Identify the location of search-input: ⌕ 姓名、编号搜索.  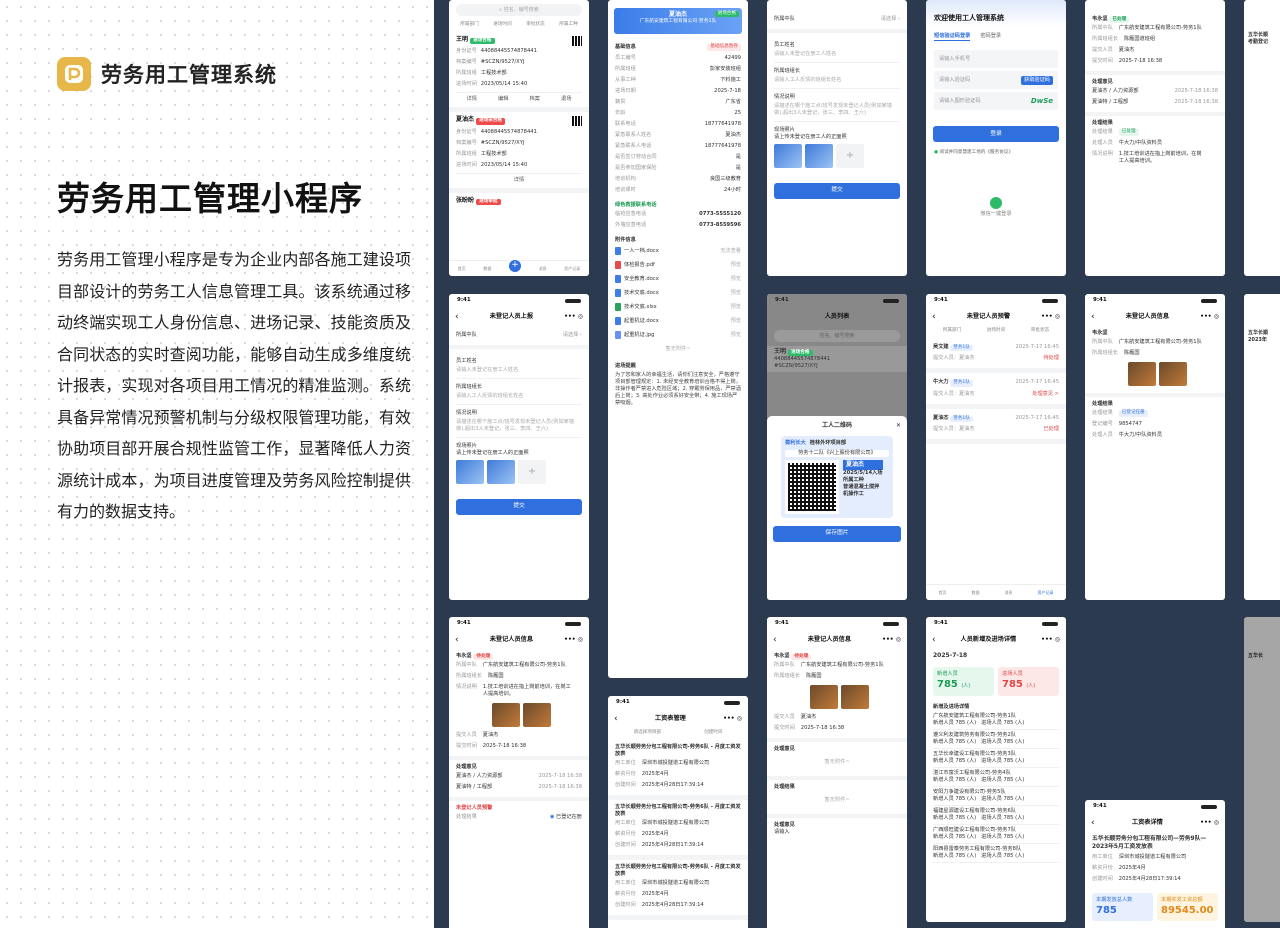
(519, 10).